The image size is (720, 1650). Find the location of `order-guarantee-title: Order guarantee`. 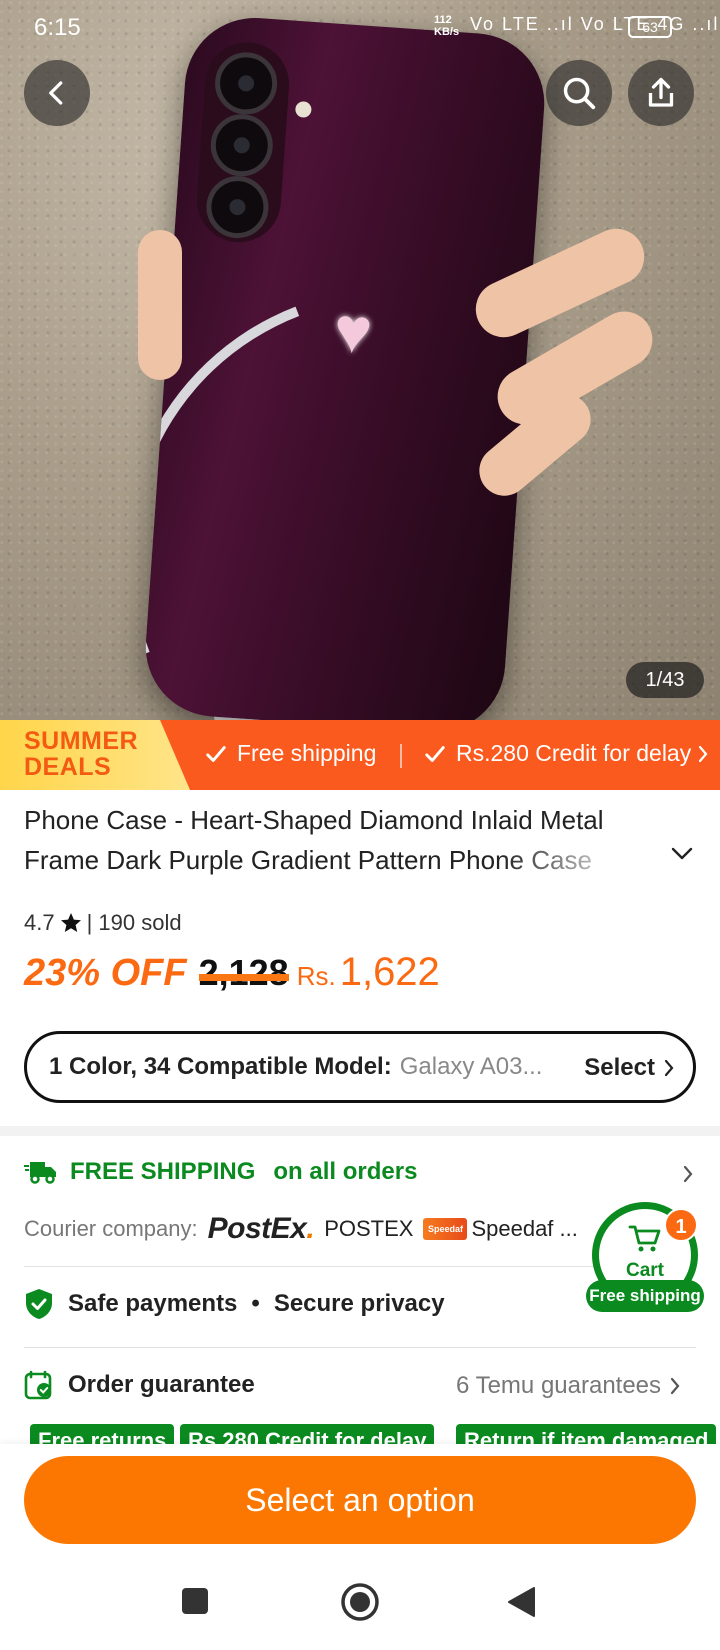

order-guarantee-title: Order guarantee is located at coordinates (161, 1384).